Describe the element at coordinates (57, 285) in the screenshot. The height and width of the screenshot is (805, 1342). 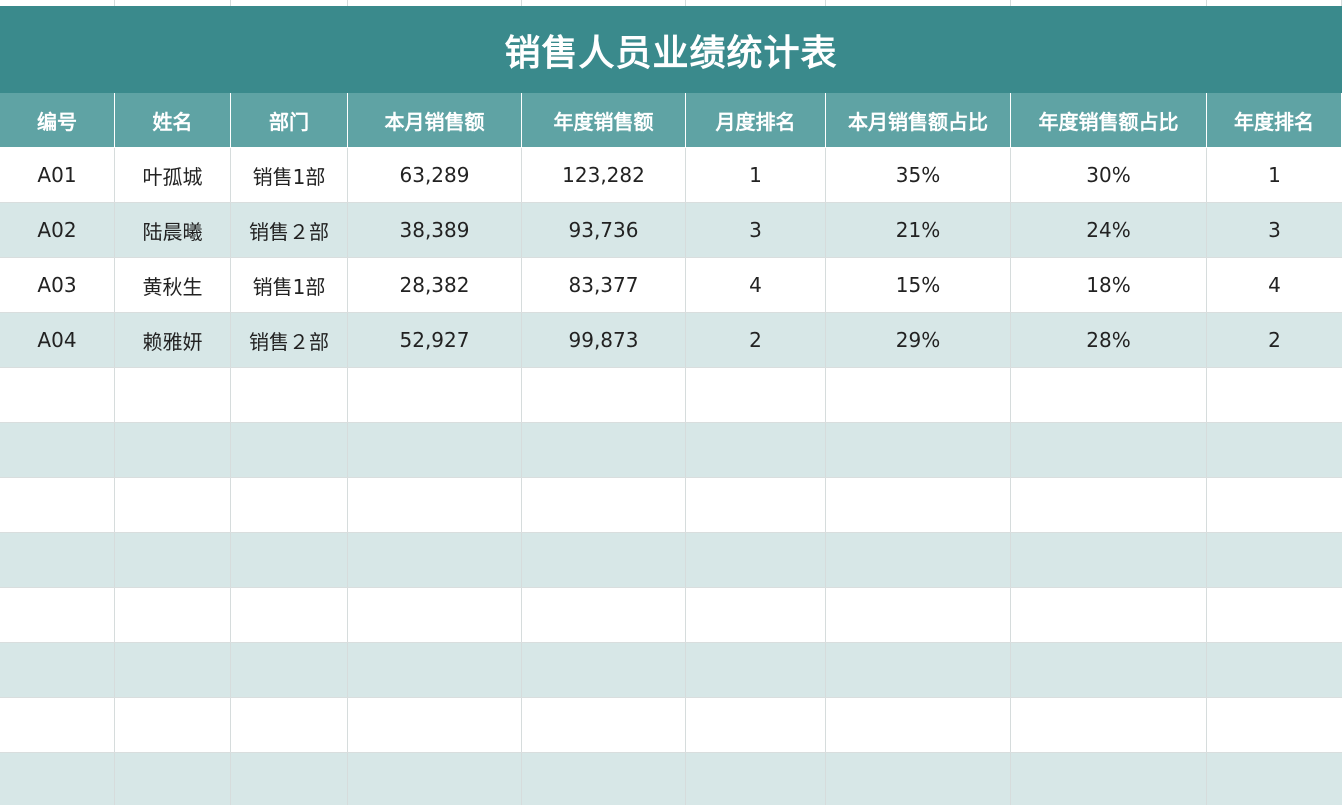
I see `table-cell: A03` at that location.